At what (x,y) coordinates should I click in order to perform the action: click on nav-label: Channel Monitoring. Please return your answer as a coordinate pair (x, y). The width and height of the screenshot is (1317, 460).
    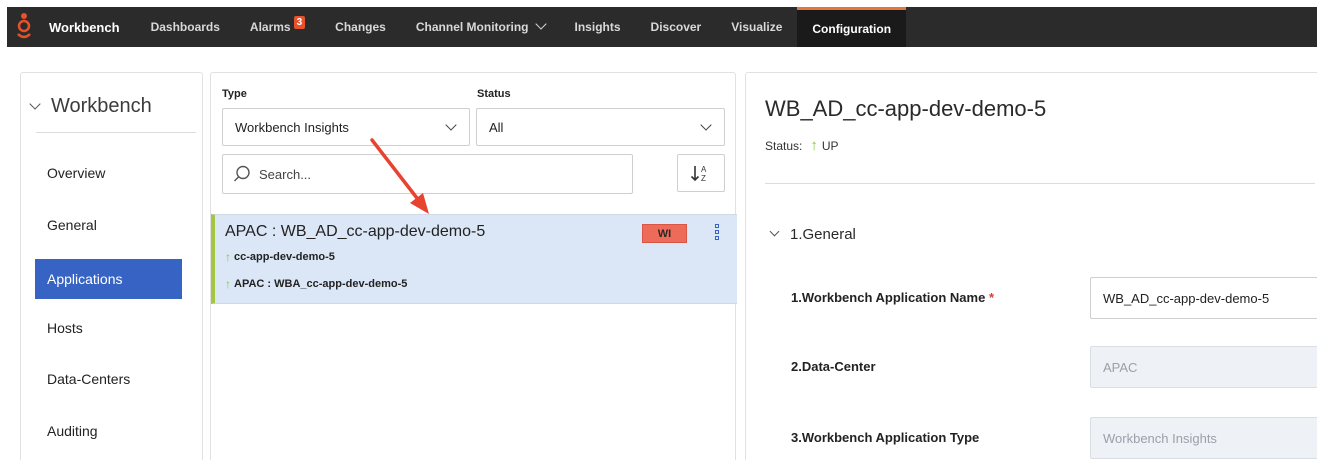
    Looking at the image, I should click on (472, 27).